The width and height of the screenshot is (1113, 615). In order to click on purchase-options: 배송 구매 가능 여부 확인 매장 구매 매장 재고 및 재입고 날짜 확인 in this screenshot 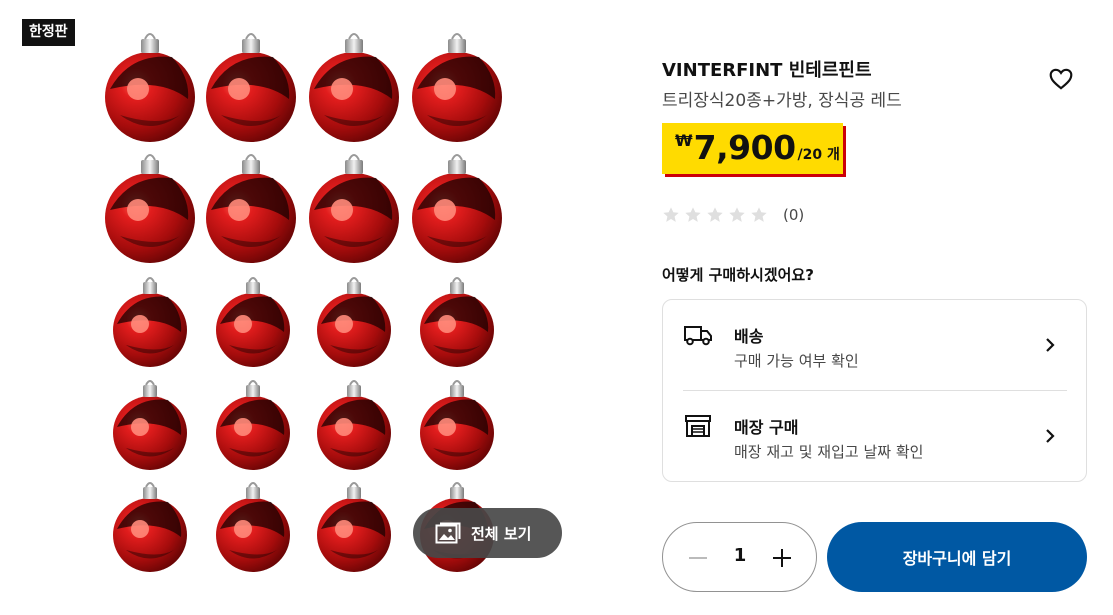, I will do `click(874, 390)`.